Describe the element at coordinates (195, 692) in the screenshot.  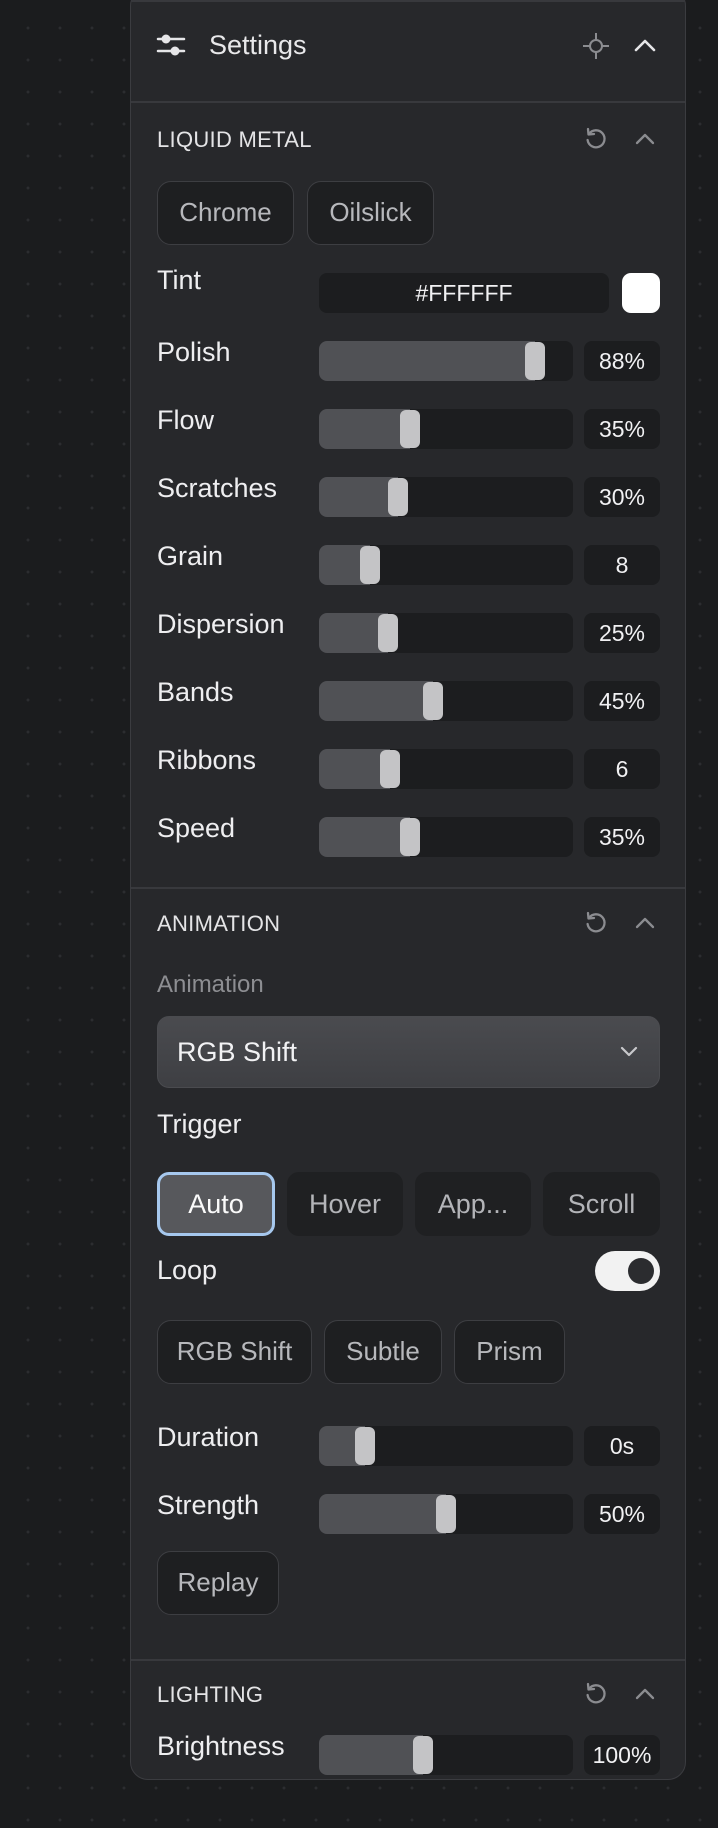
I see `bands-label: Bands` at that location.